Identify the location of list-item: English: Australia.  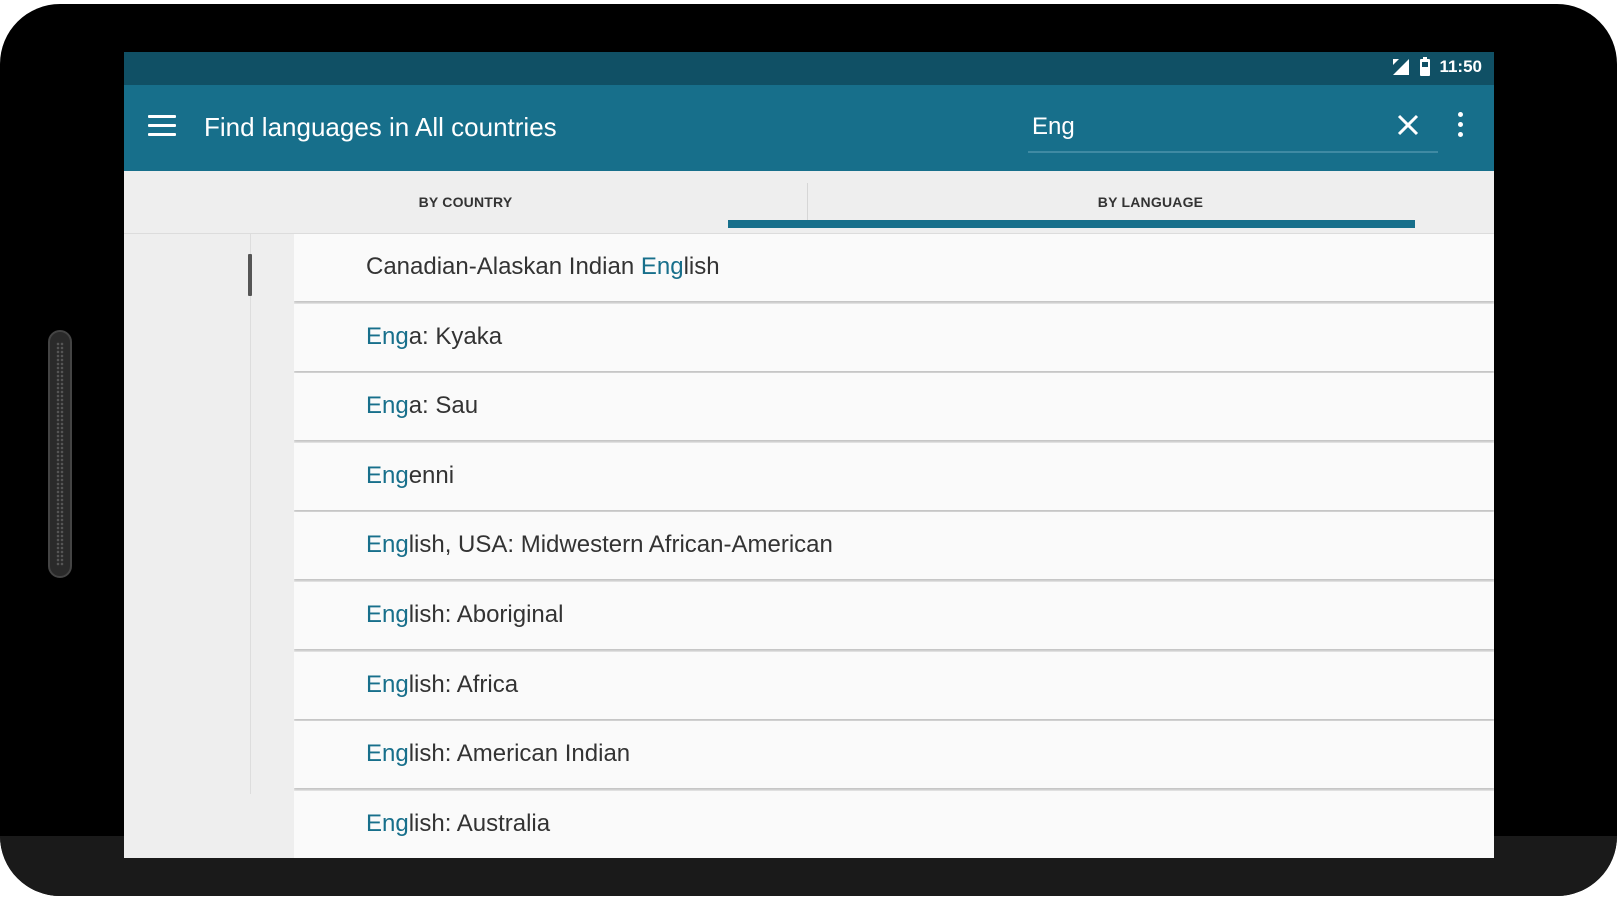
(894, 824).